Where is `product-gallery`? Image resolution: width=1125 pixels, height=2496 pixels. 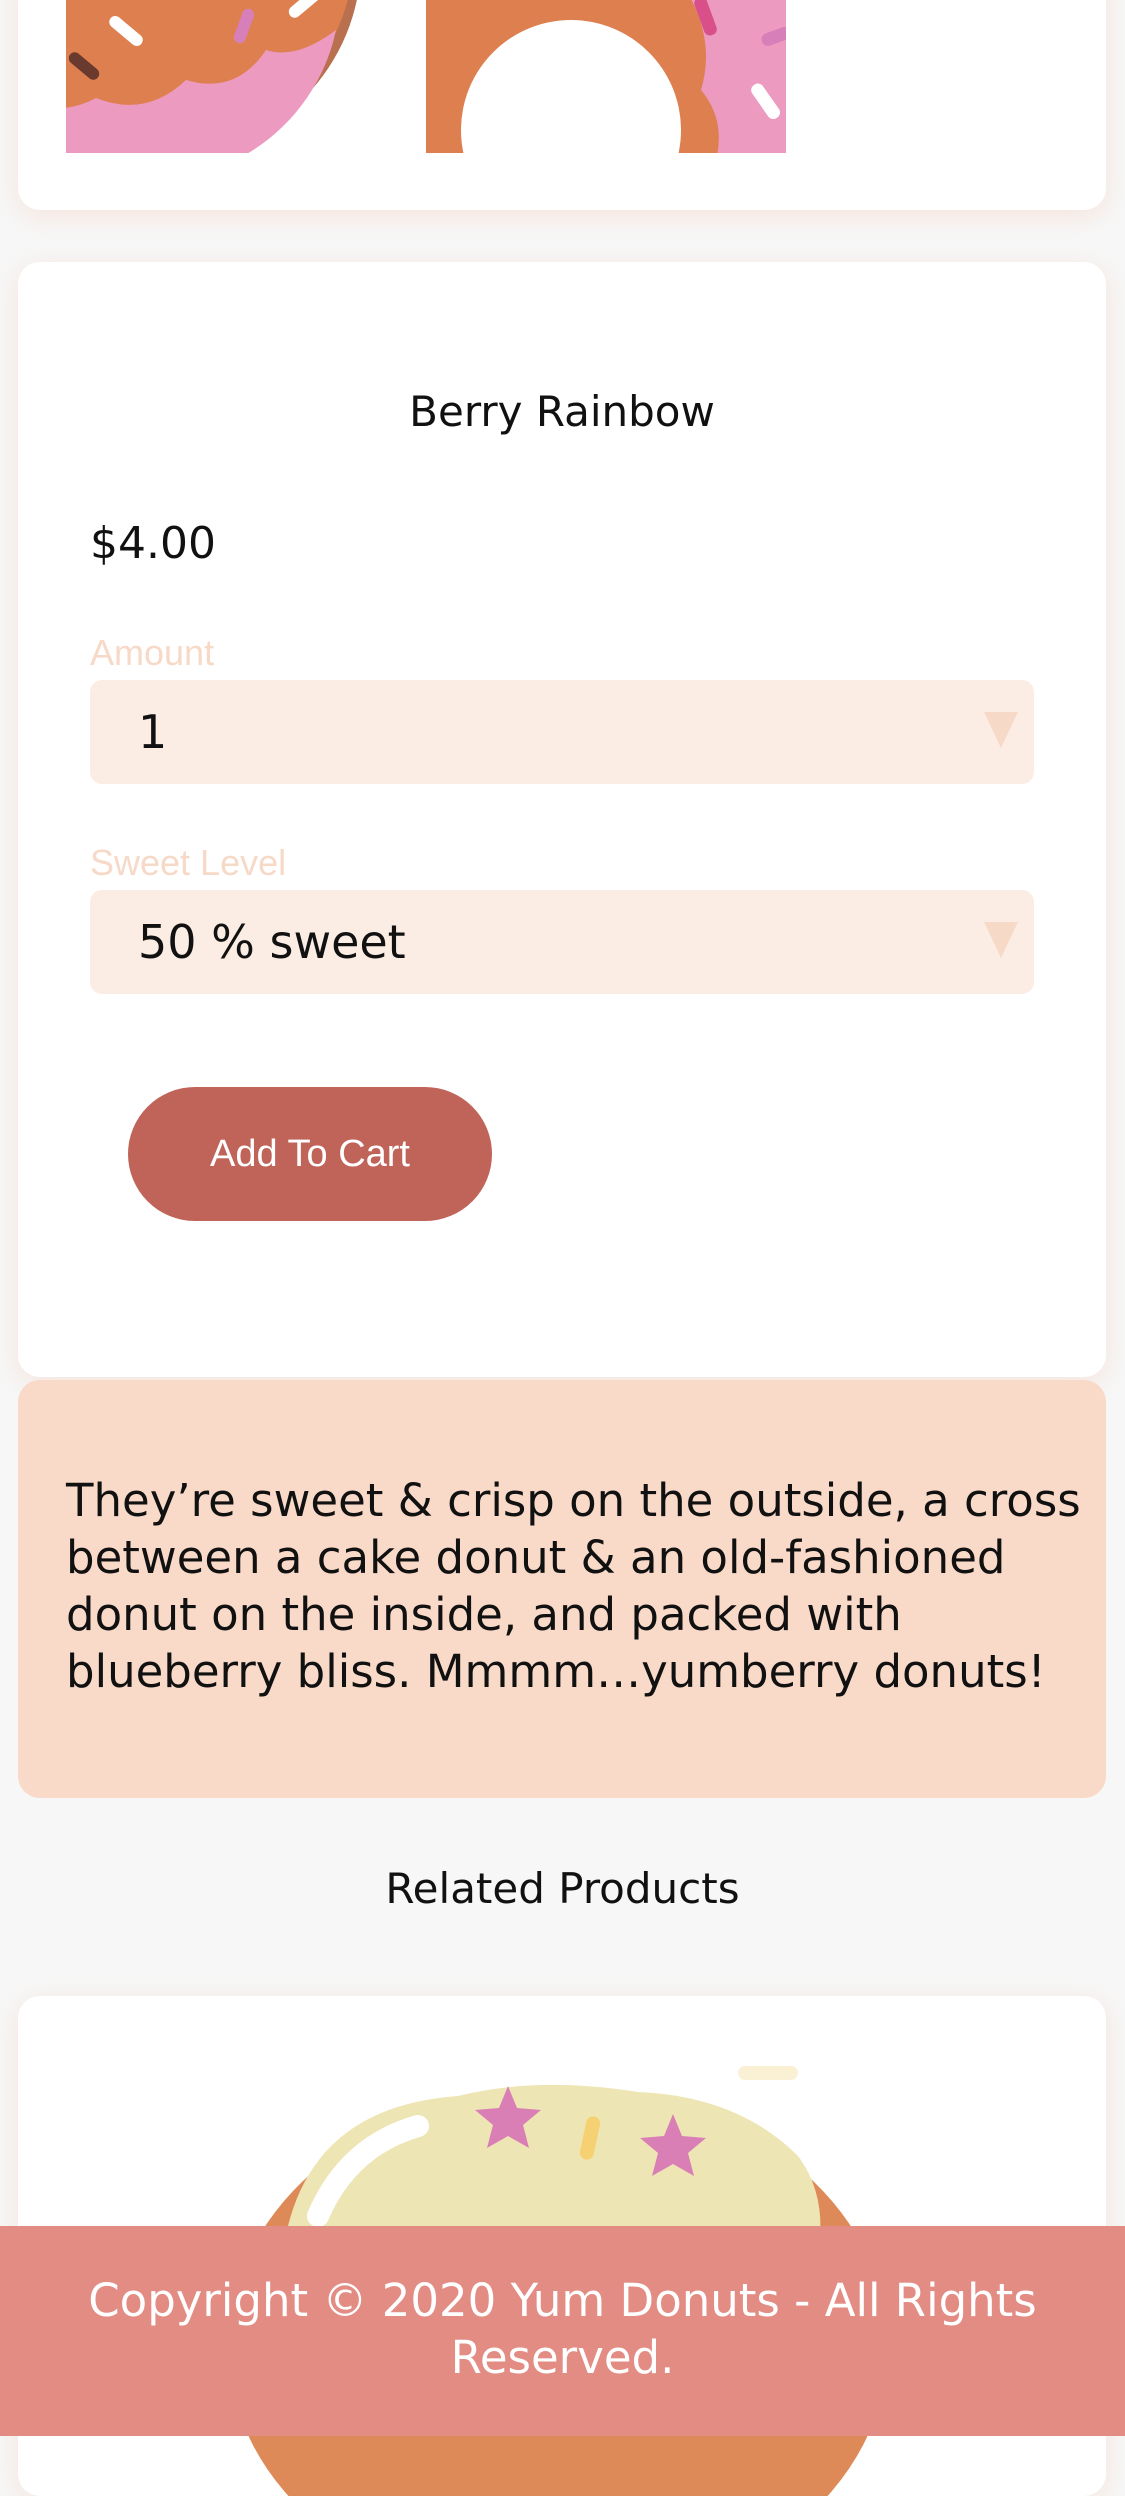 product-gallery is located at coordinates (562, 105).